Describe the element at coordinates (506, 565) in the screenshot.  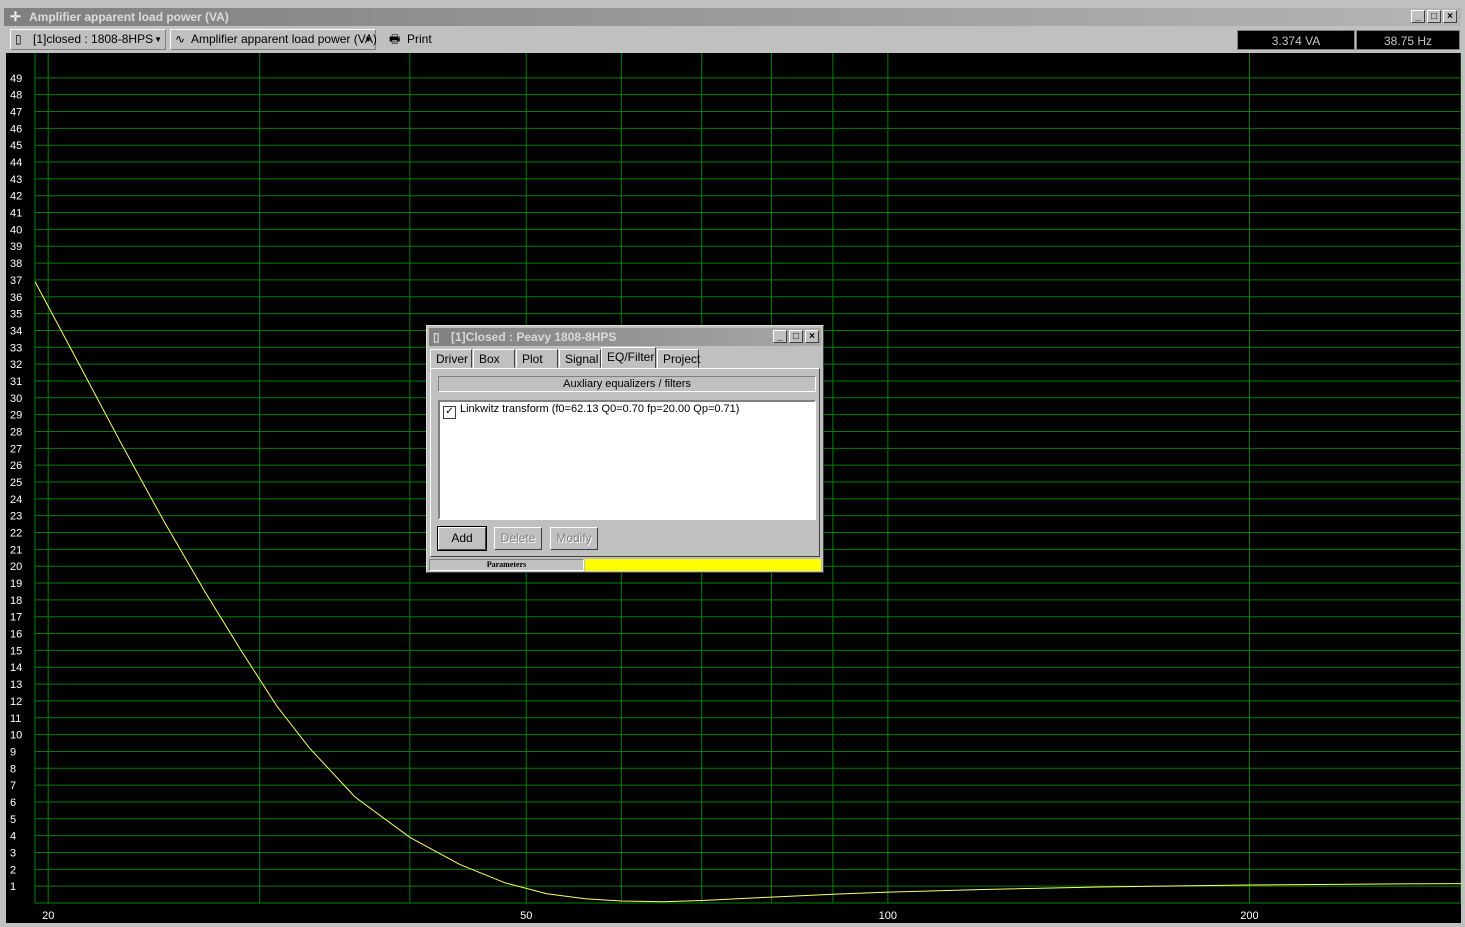
I see `status-label: Parameters` at that location.